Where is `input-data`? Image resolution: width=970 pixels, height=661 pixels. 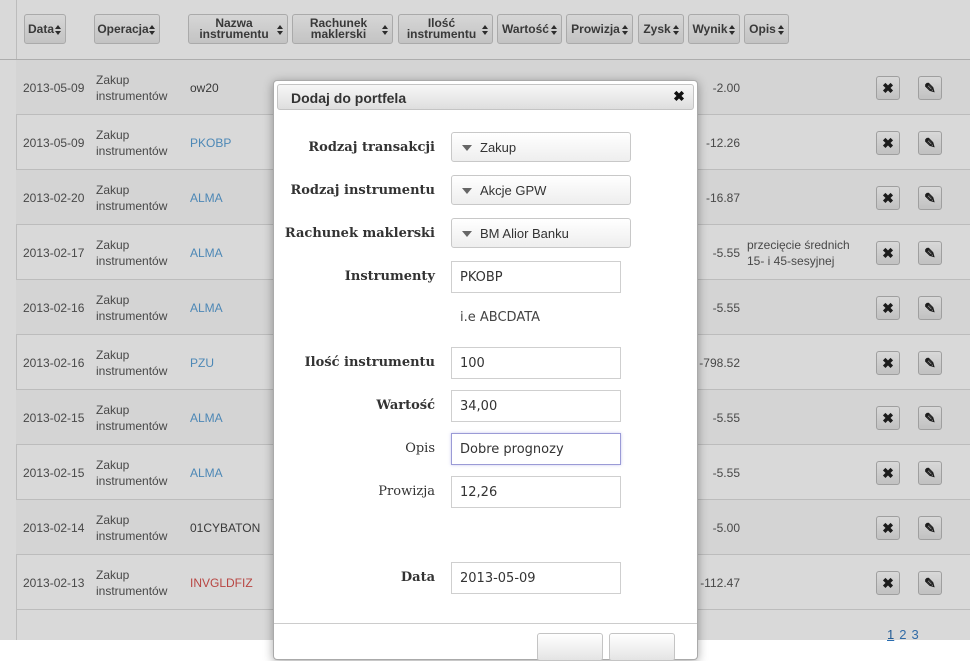
input-data is located at coordinates (536, 578).